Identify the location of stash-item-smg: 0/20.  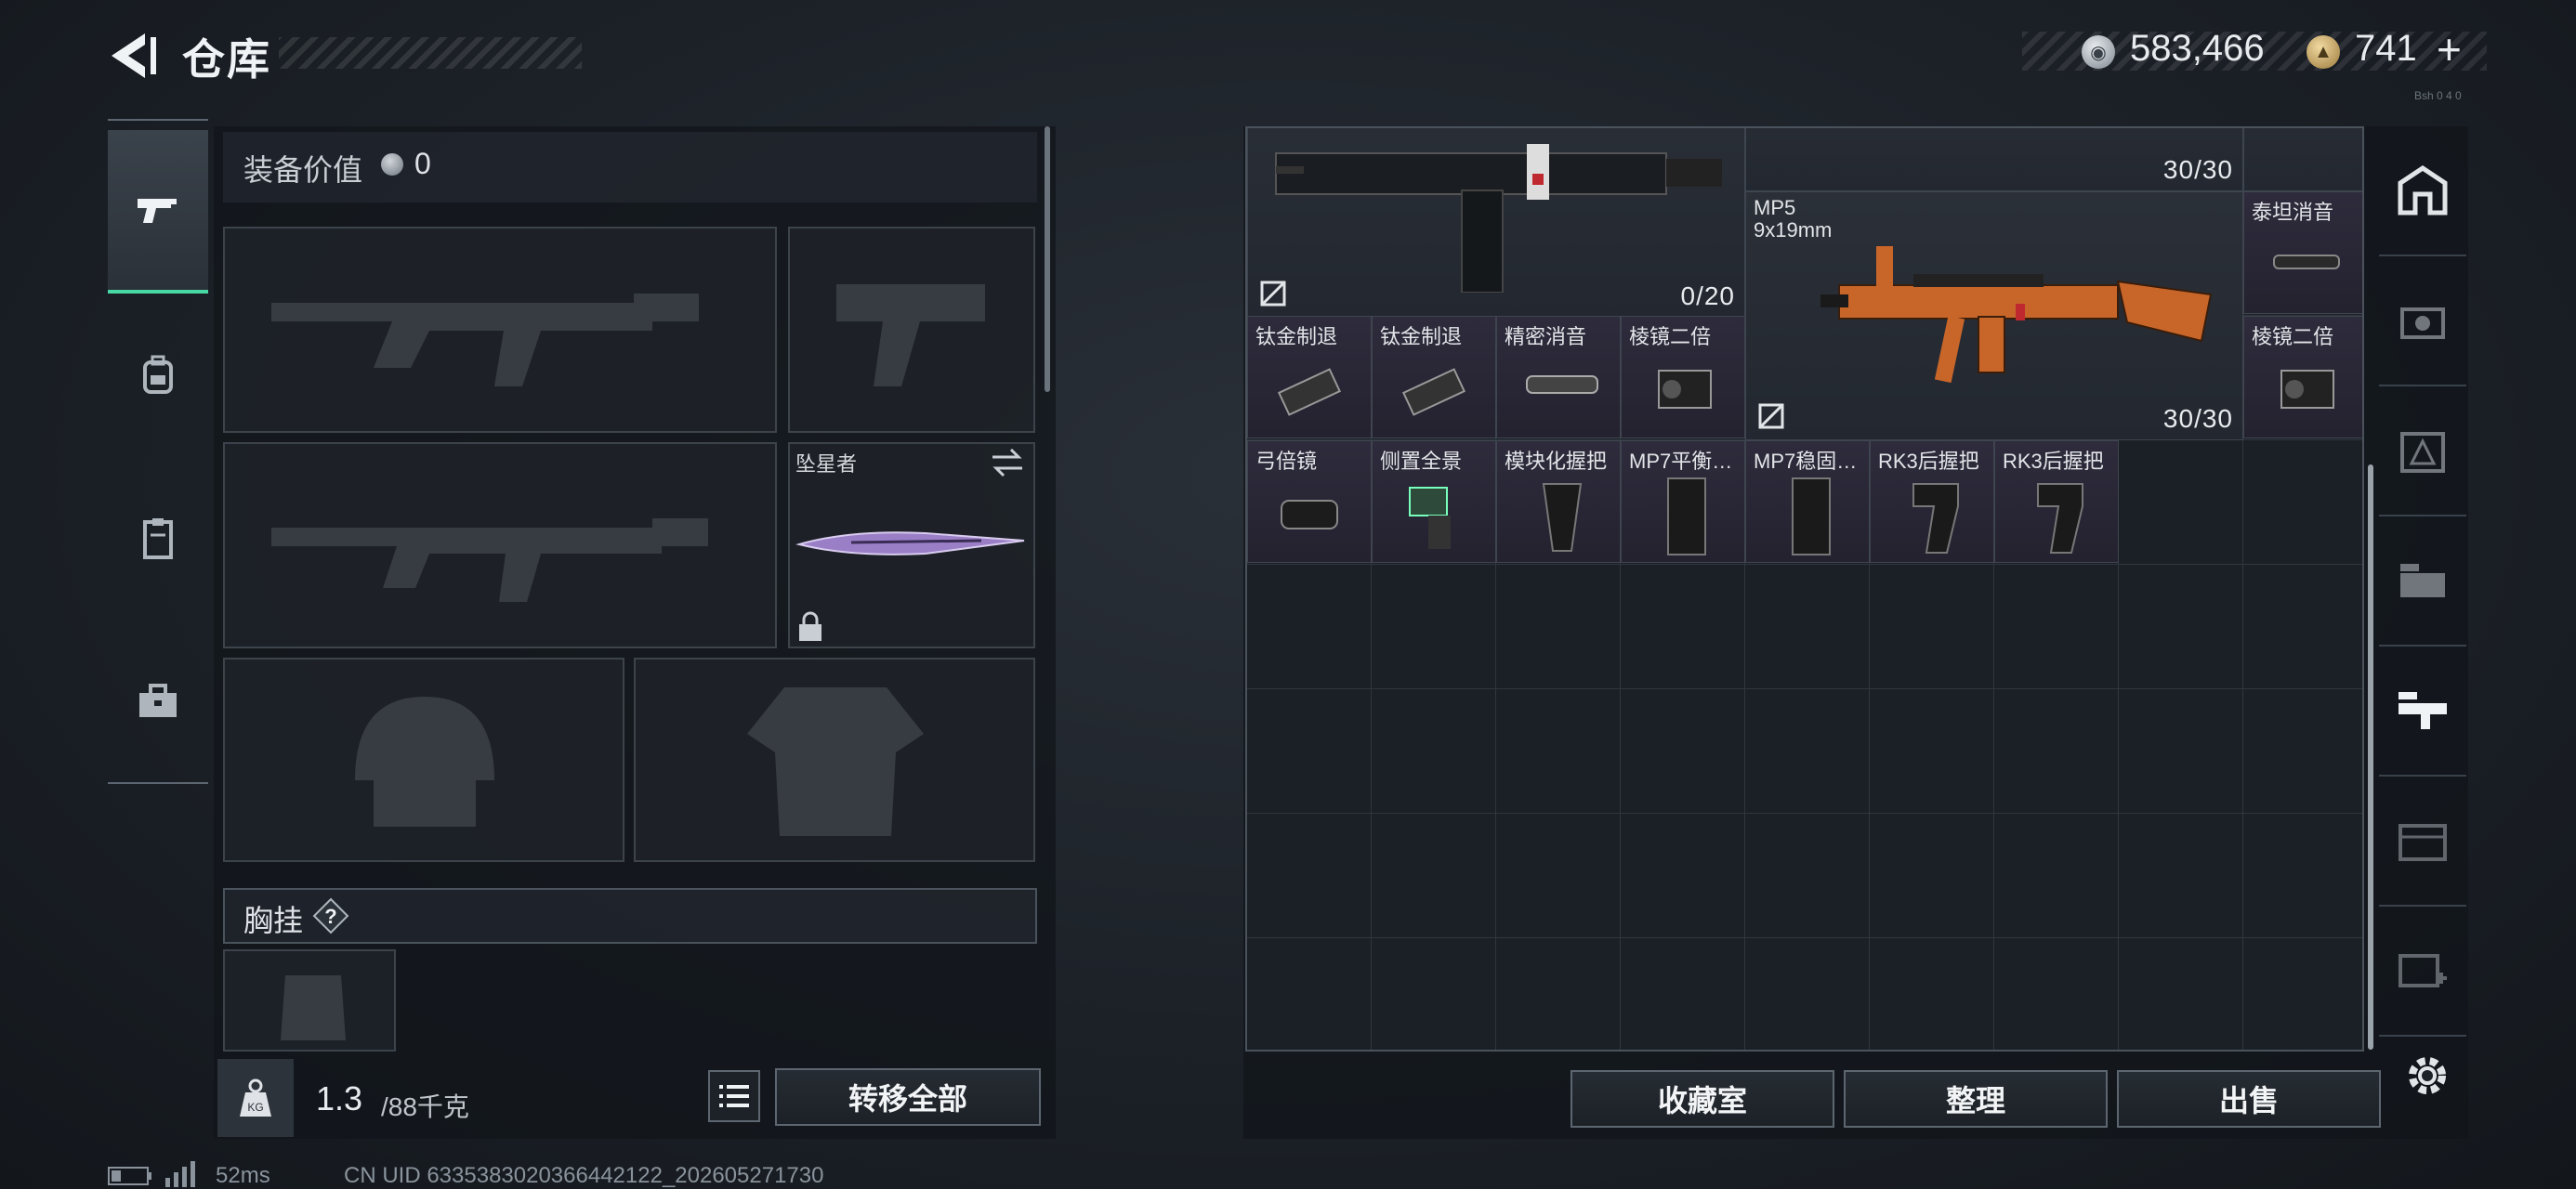
(1496, 223).